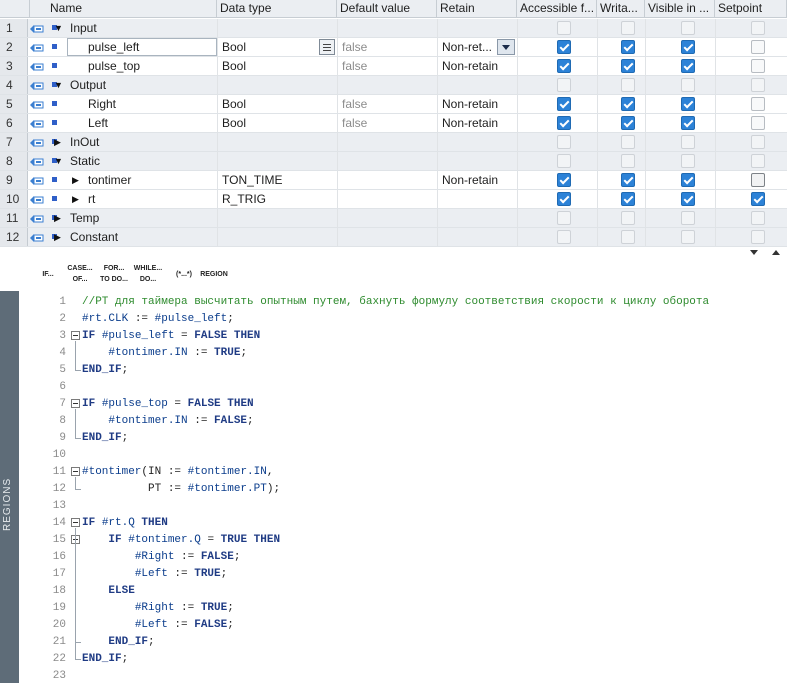 The image size is (787, 683). What do you see at coordinates (408, 319) in the screenshot?
I see `code-line: 2 #rt.CLK := #pulse_left;` at bounding box center [408, 319].